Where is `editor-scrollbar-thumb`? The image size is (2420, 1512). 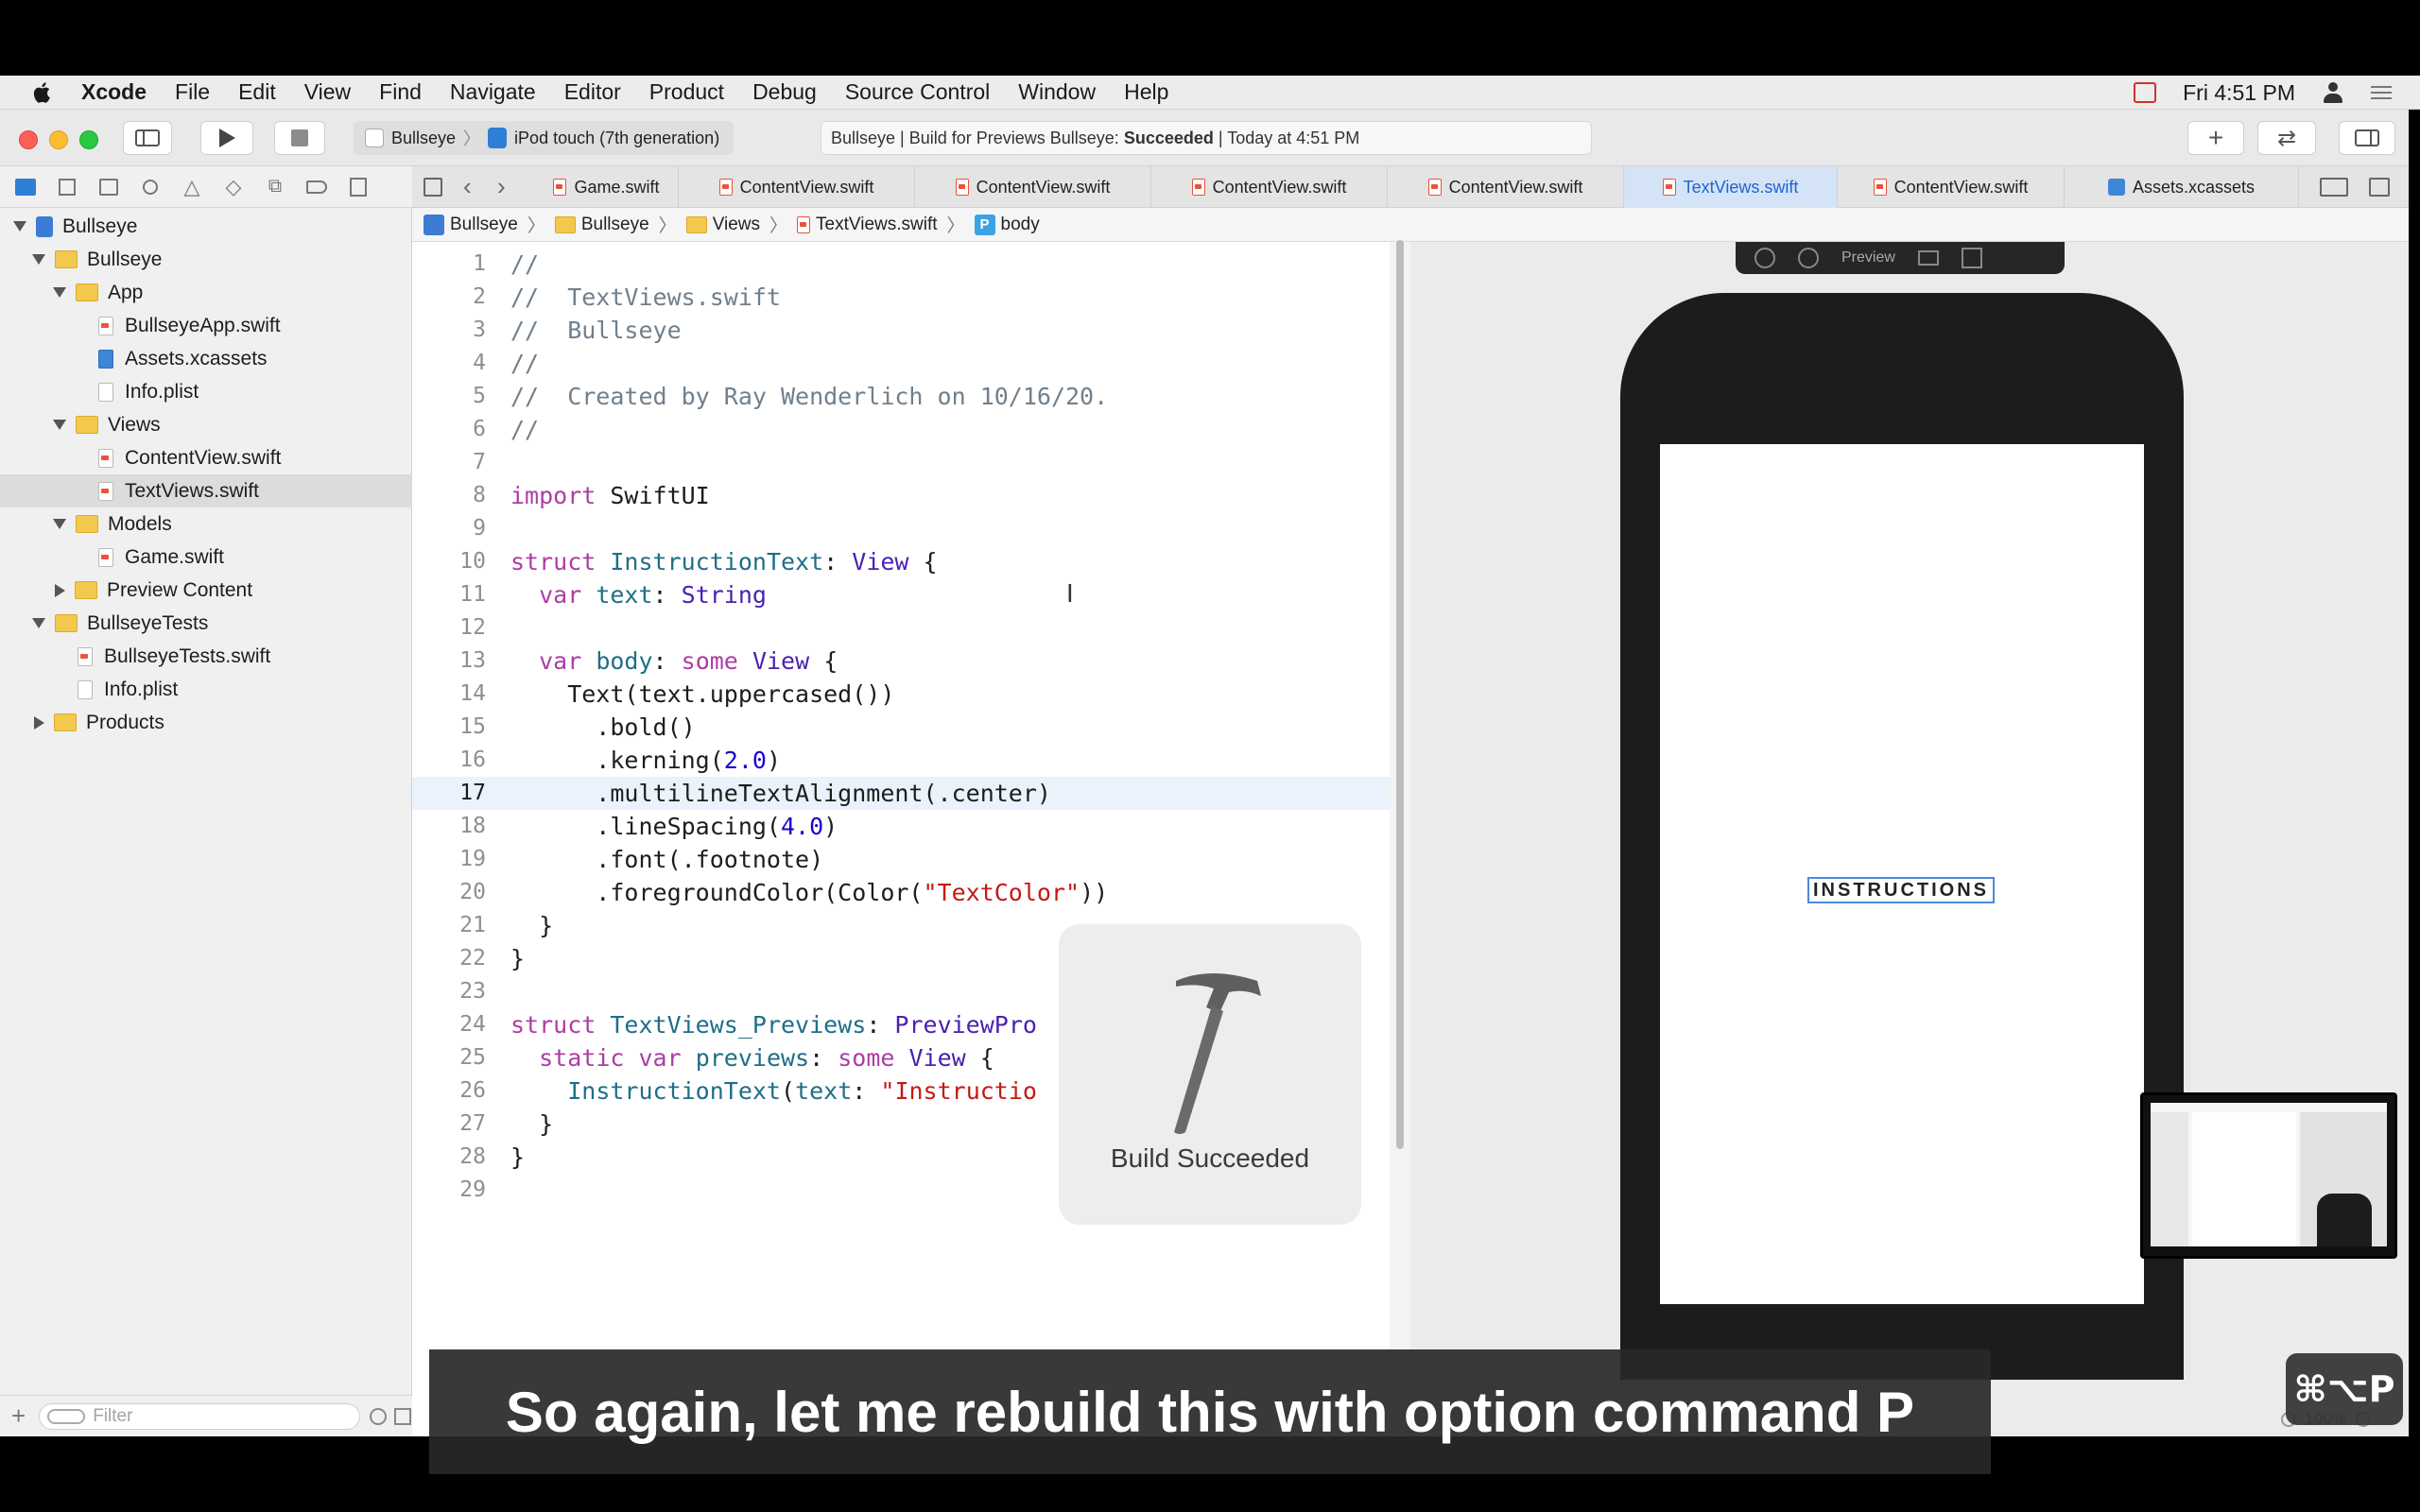 editor-scrollbar-thumb is located at coordinates (1400, 694).